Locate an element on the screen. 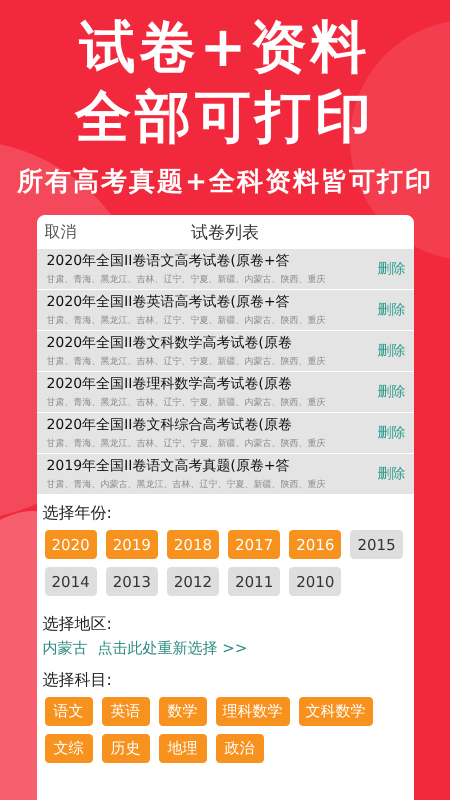  year-chip: 2012 is located at coordinates (193, 581).